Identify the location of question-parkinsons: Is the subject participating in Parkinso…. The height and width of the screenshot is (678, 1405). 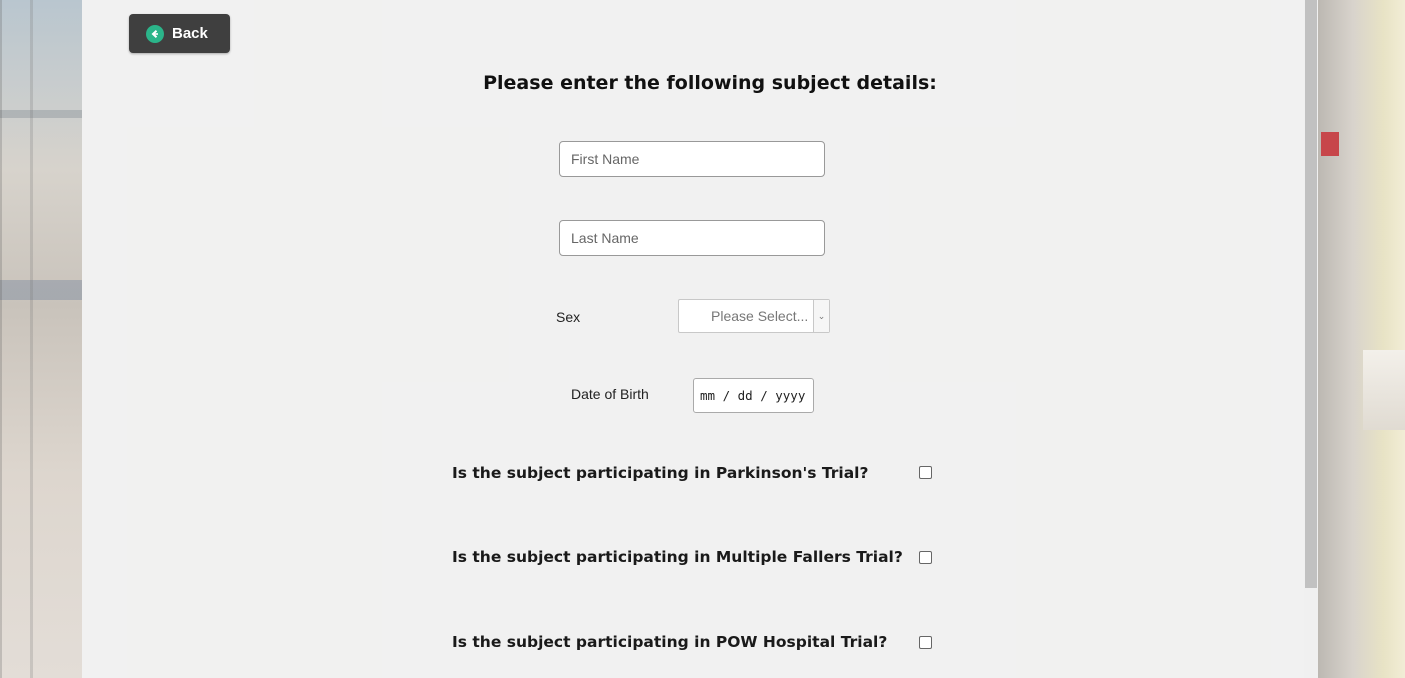
(660, 473).